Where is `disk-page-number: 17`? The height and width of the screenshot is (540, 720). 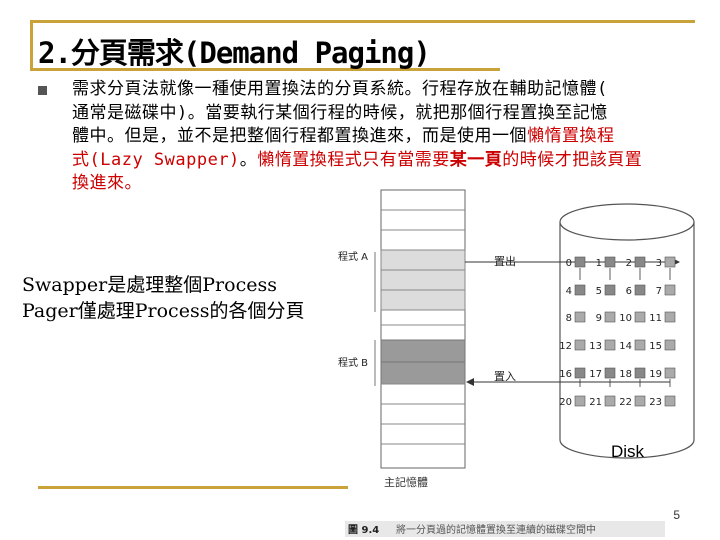 disk-page-number: 17 is located at coordinates (595, 374).